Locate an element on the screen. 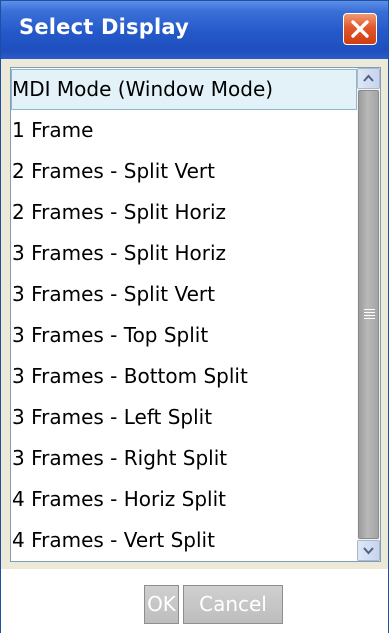 The height and width of the screenshot is (633, 389). arrow-up-icon is located at coordinates (368, 78).